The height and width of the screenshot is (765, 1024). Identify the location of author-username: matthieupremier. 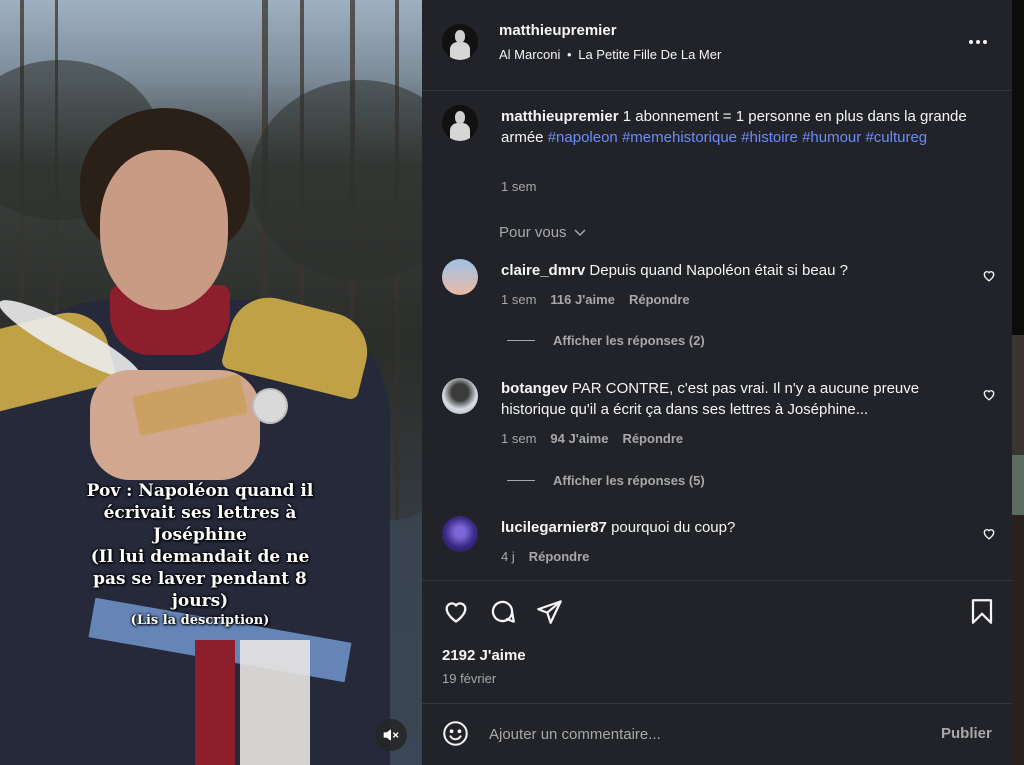
(558, 30).